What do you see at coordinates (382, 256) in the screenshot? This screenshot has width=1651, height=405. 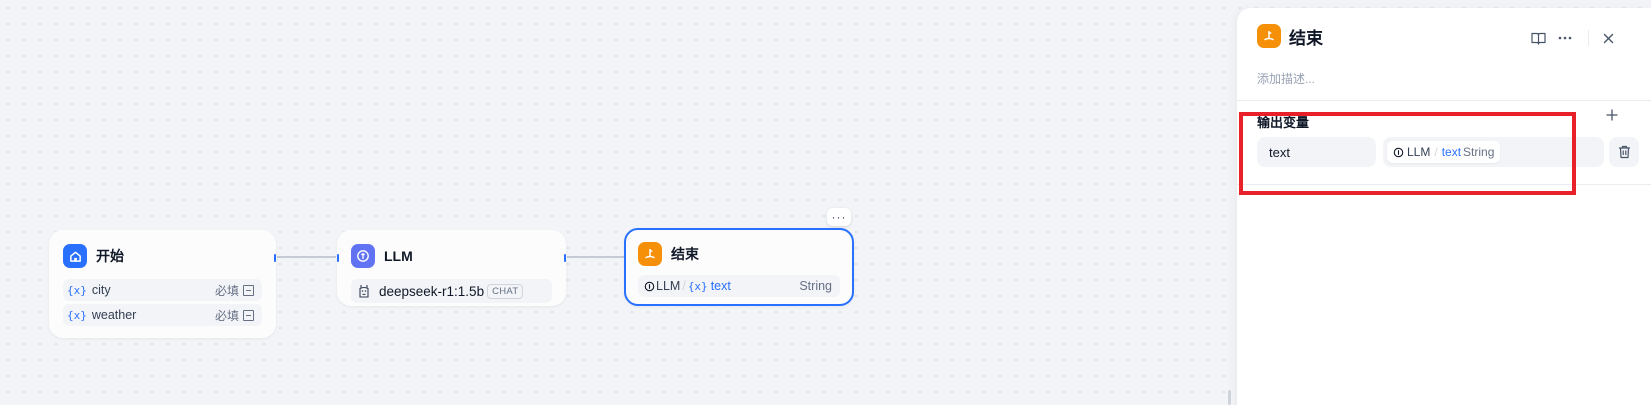 I see `llm-node-header: LLM` at bounding box center [382, 256].